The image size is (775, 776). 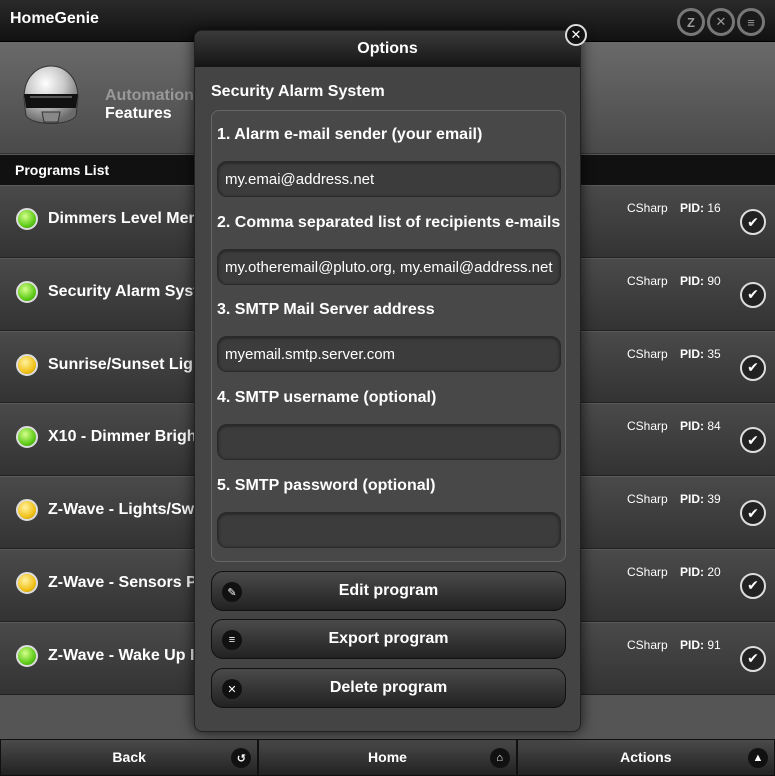 I want to click on helmet-logo-icon, so click(x=51, y=94).